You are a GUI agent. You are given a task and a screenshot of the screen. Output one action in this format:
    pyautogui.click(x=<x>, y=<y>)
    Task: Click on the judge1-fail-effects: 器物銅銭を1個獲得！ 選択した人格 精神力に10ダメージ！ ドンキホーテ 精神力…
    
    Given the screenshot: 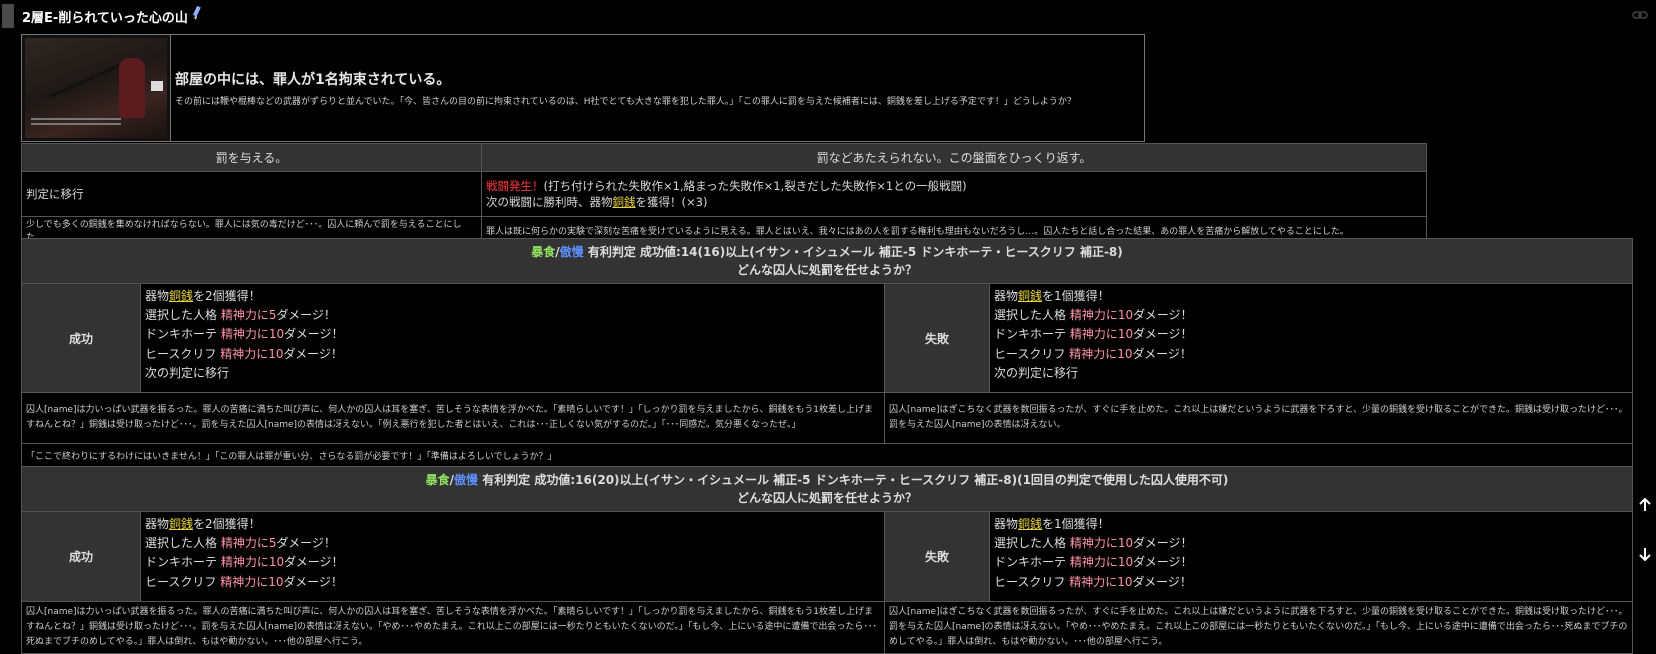 What is the action you would take?
    pyautogui.click(x=1311, y=338)
    